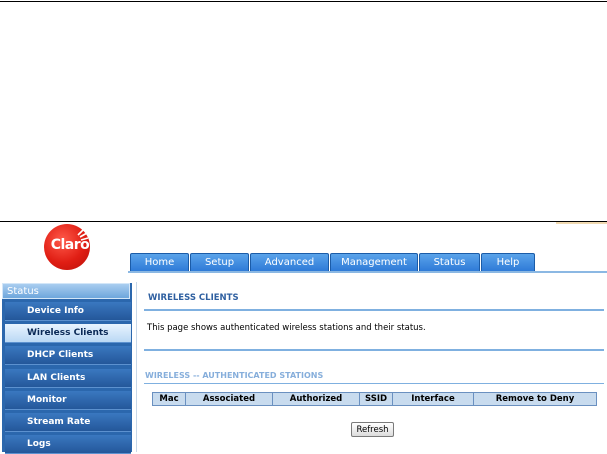 The height and width of the screenshot is (454, 607). What do you see at coordinates (234, 375) in the screenshot?
I see `subsection-title: WIRELESS -- AUTHENTICATED STATIONS` at bounding box center [234, 375].